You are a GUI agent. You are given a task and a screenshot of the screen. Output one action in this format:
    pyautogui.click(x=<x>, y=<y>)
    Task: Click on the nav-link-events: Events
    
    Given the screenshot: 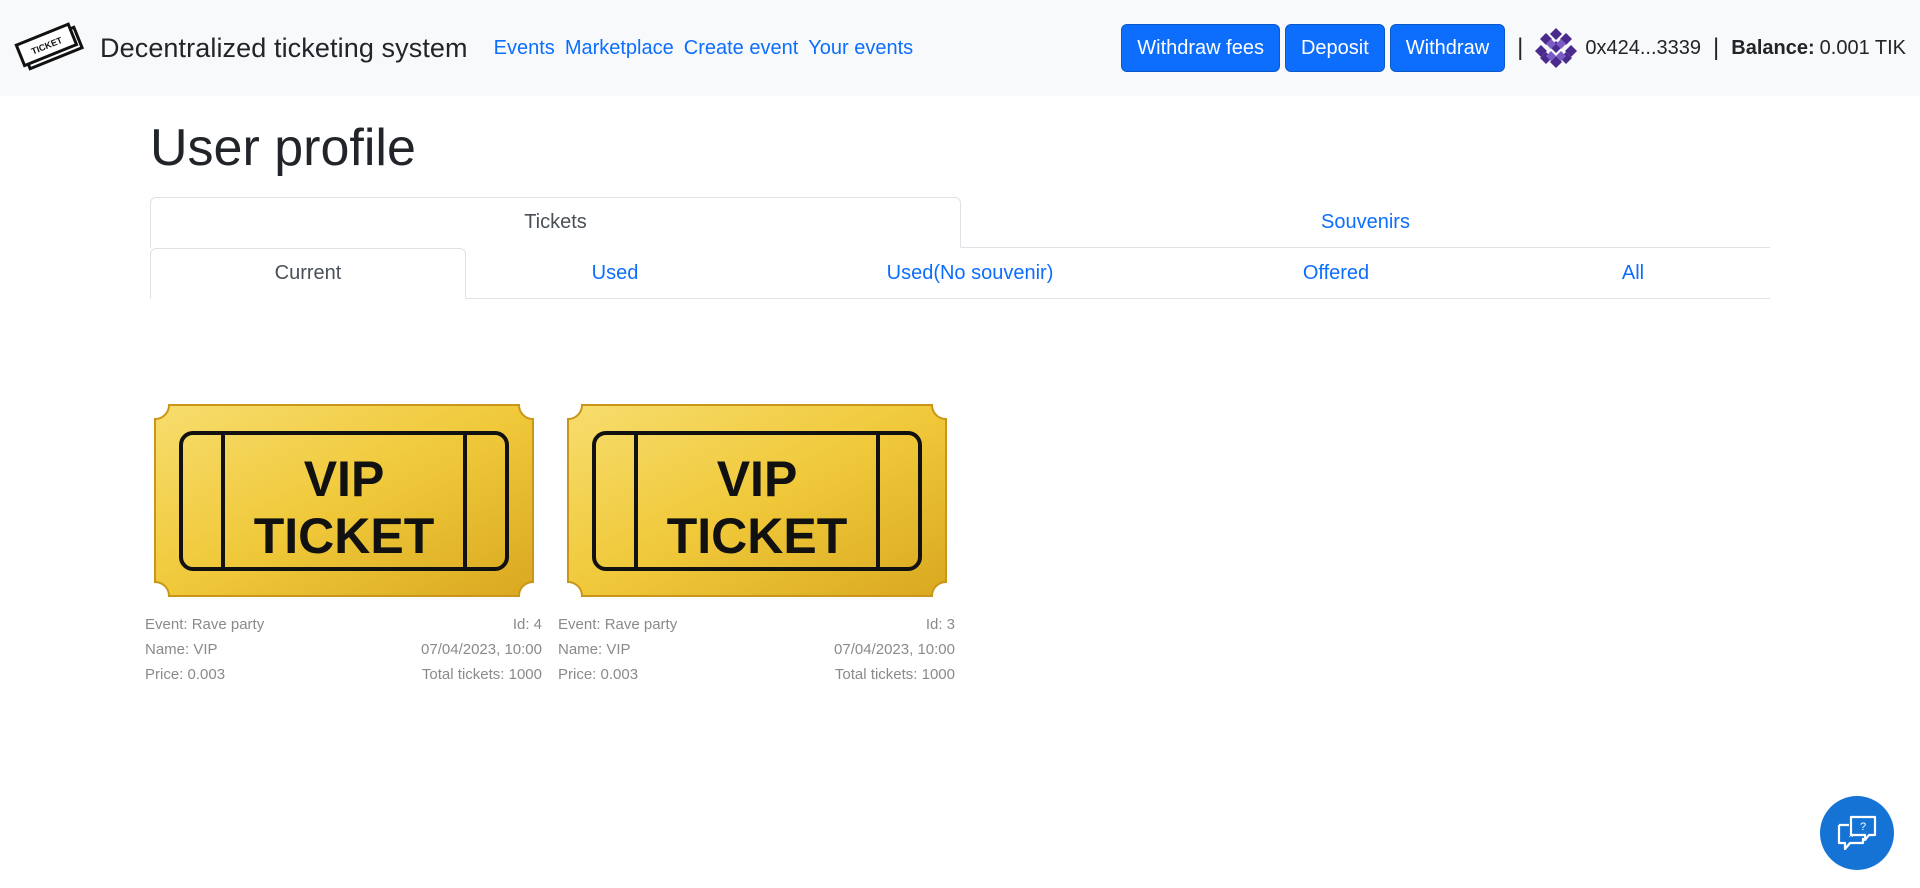 What is the action you would take?
    pyautogui.click(x=524, y=48)
    